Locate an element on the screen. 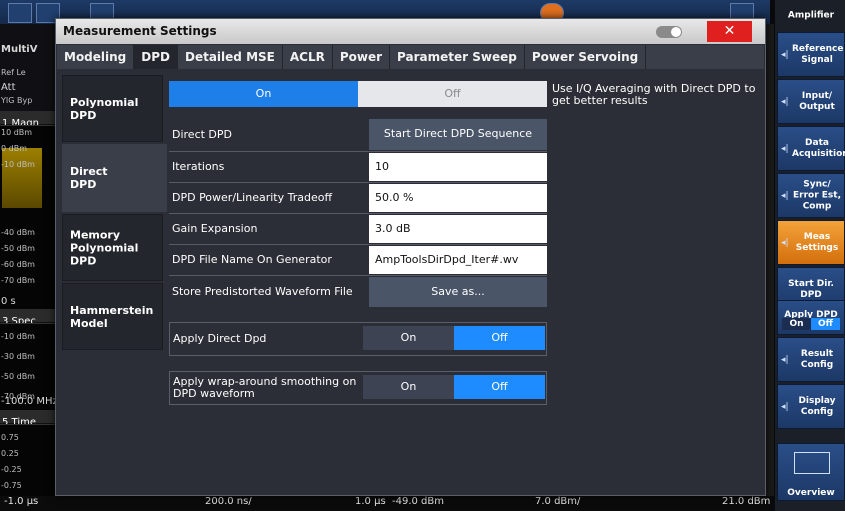 The height and width of the screenshot is (511, 845). overview-diagram-icon is located at coordinates (812, 463).